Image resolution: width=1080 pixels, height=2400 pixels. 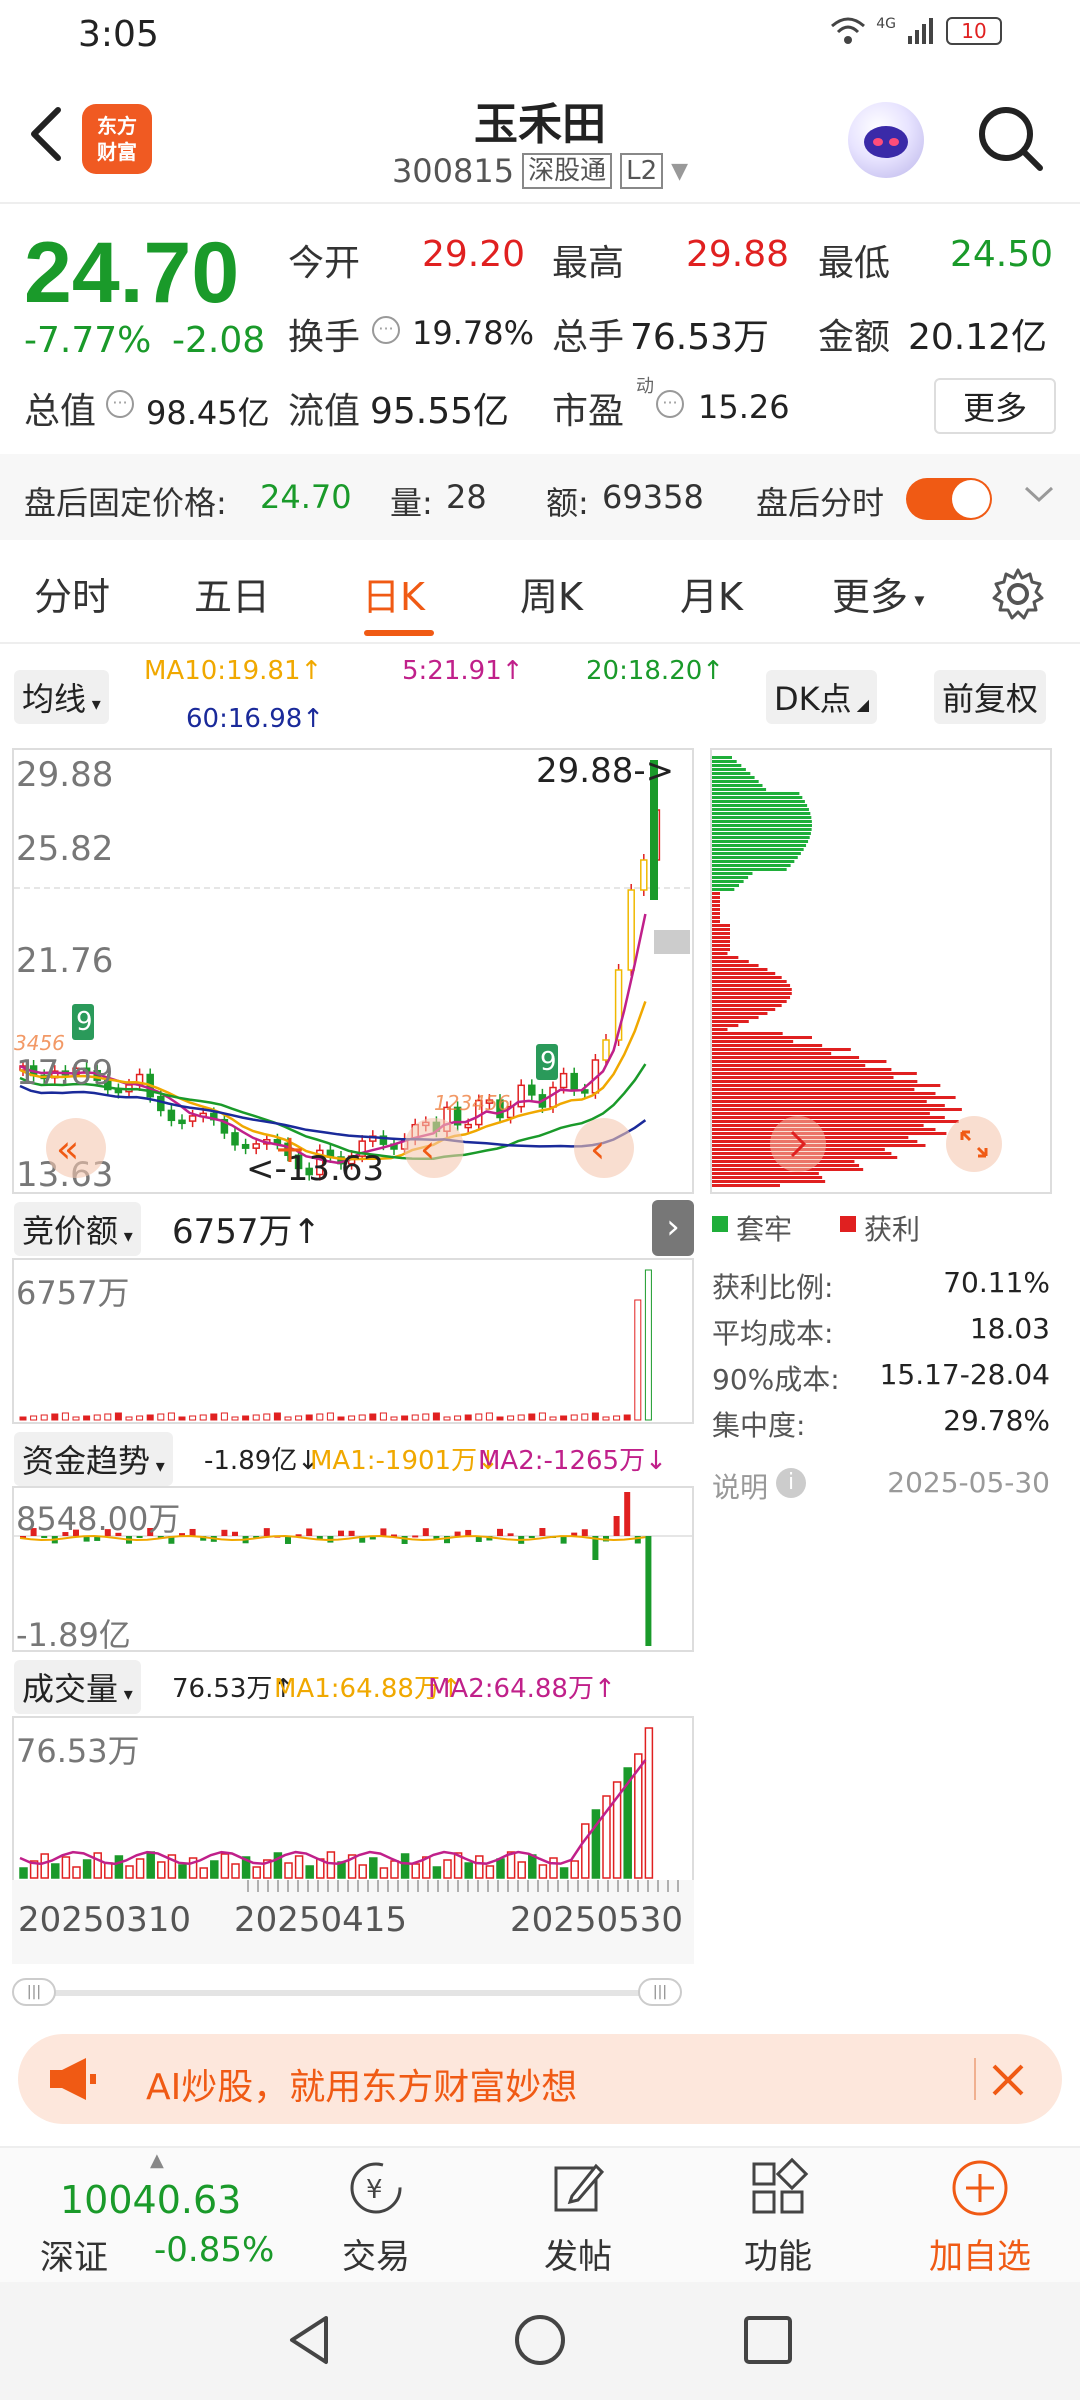 What do you see at coordinates (353, 1570) in the screenshot?
I see `fund-trend-chart: 8548.00万 -1.89亿` at bounding box center [353, 1570].